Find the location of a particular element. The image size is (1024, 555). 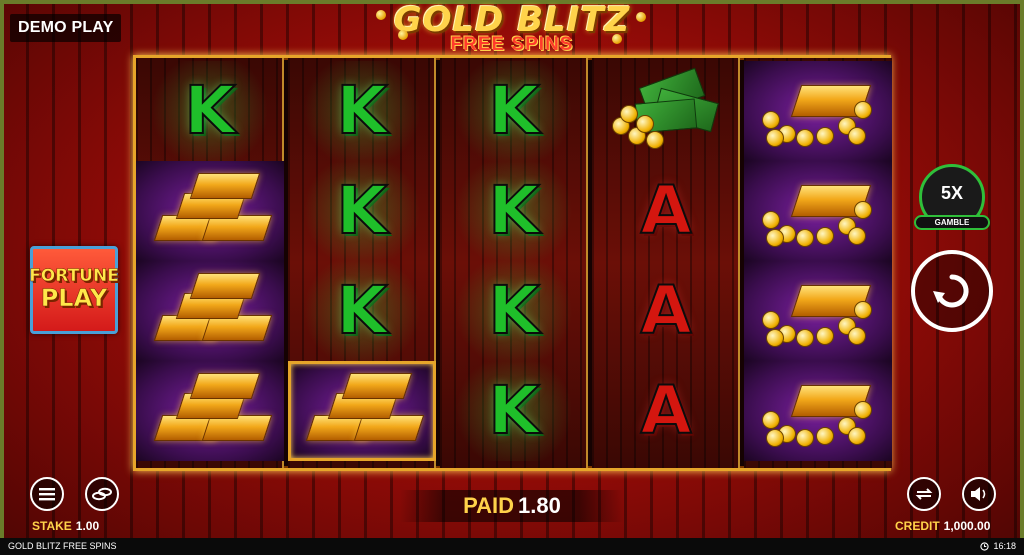

menu-button is located at coordinates (47, 494).